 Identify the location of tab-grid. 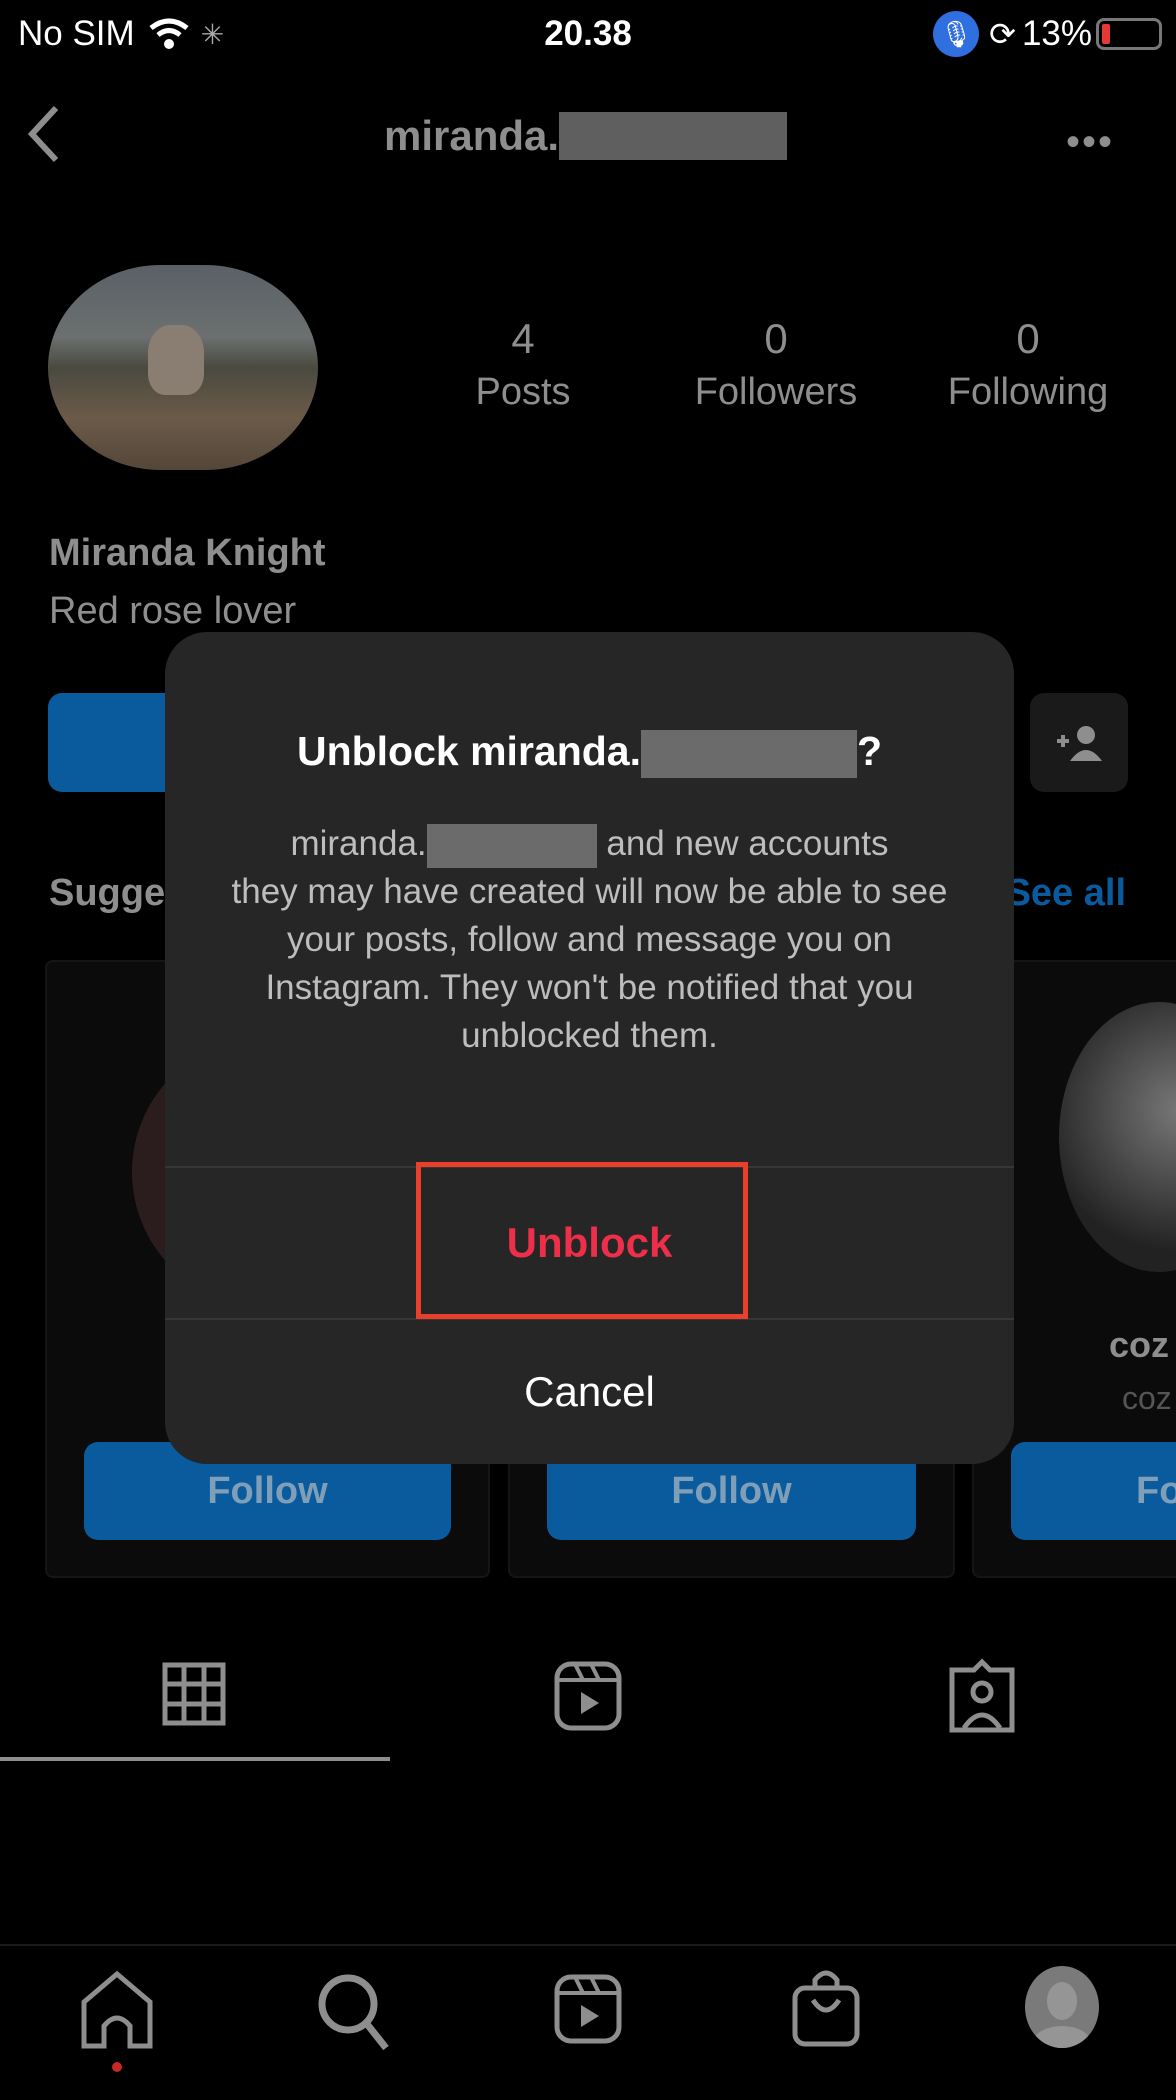
(194, 1694).